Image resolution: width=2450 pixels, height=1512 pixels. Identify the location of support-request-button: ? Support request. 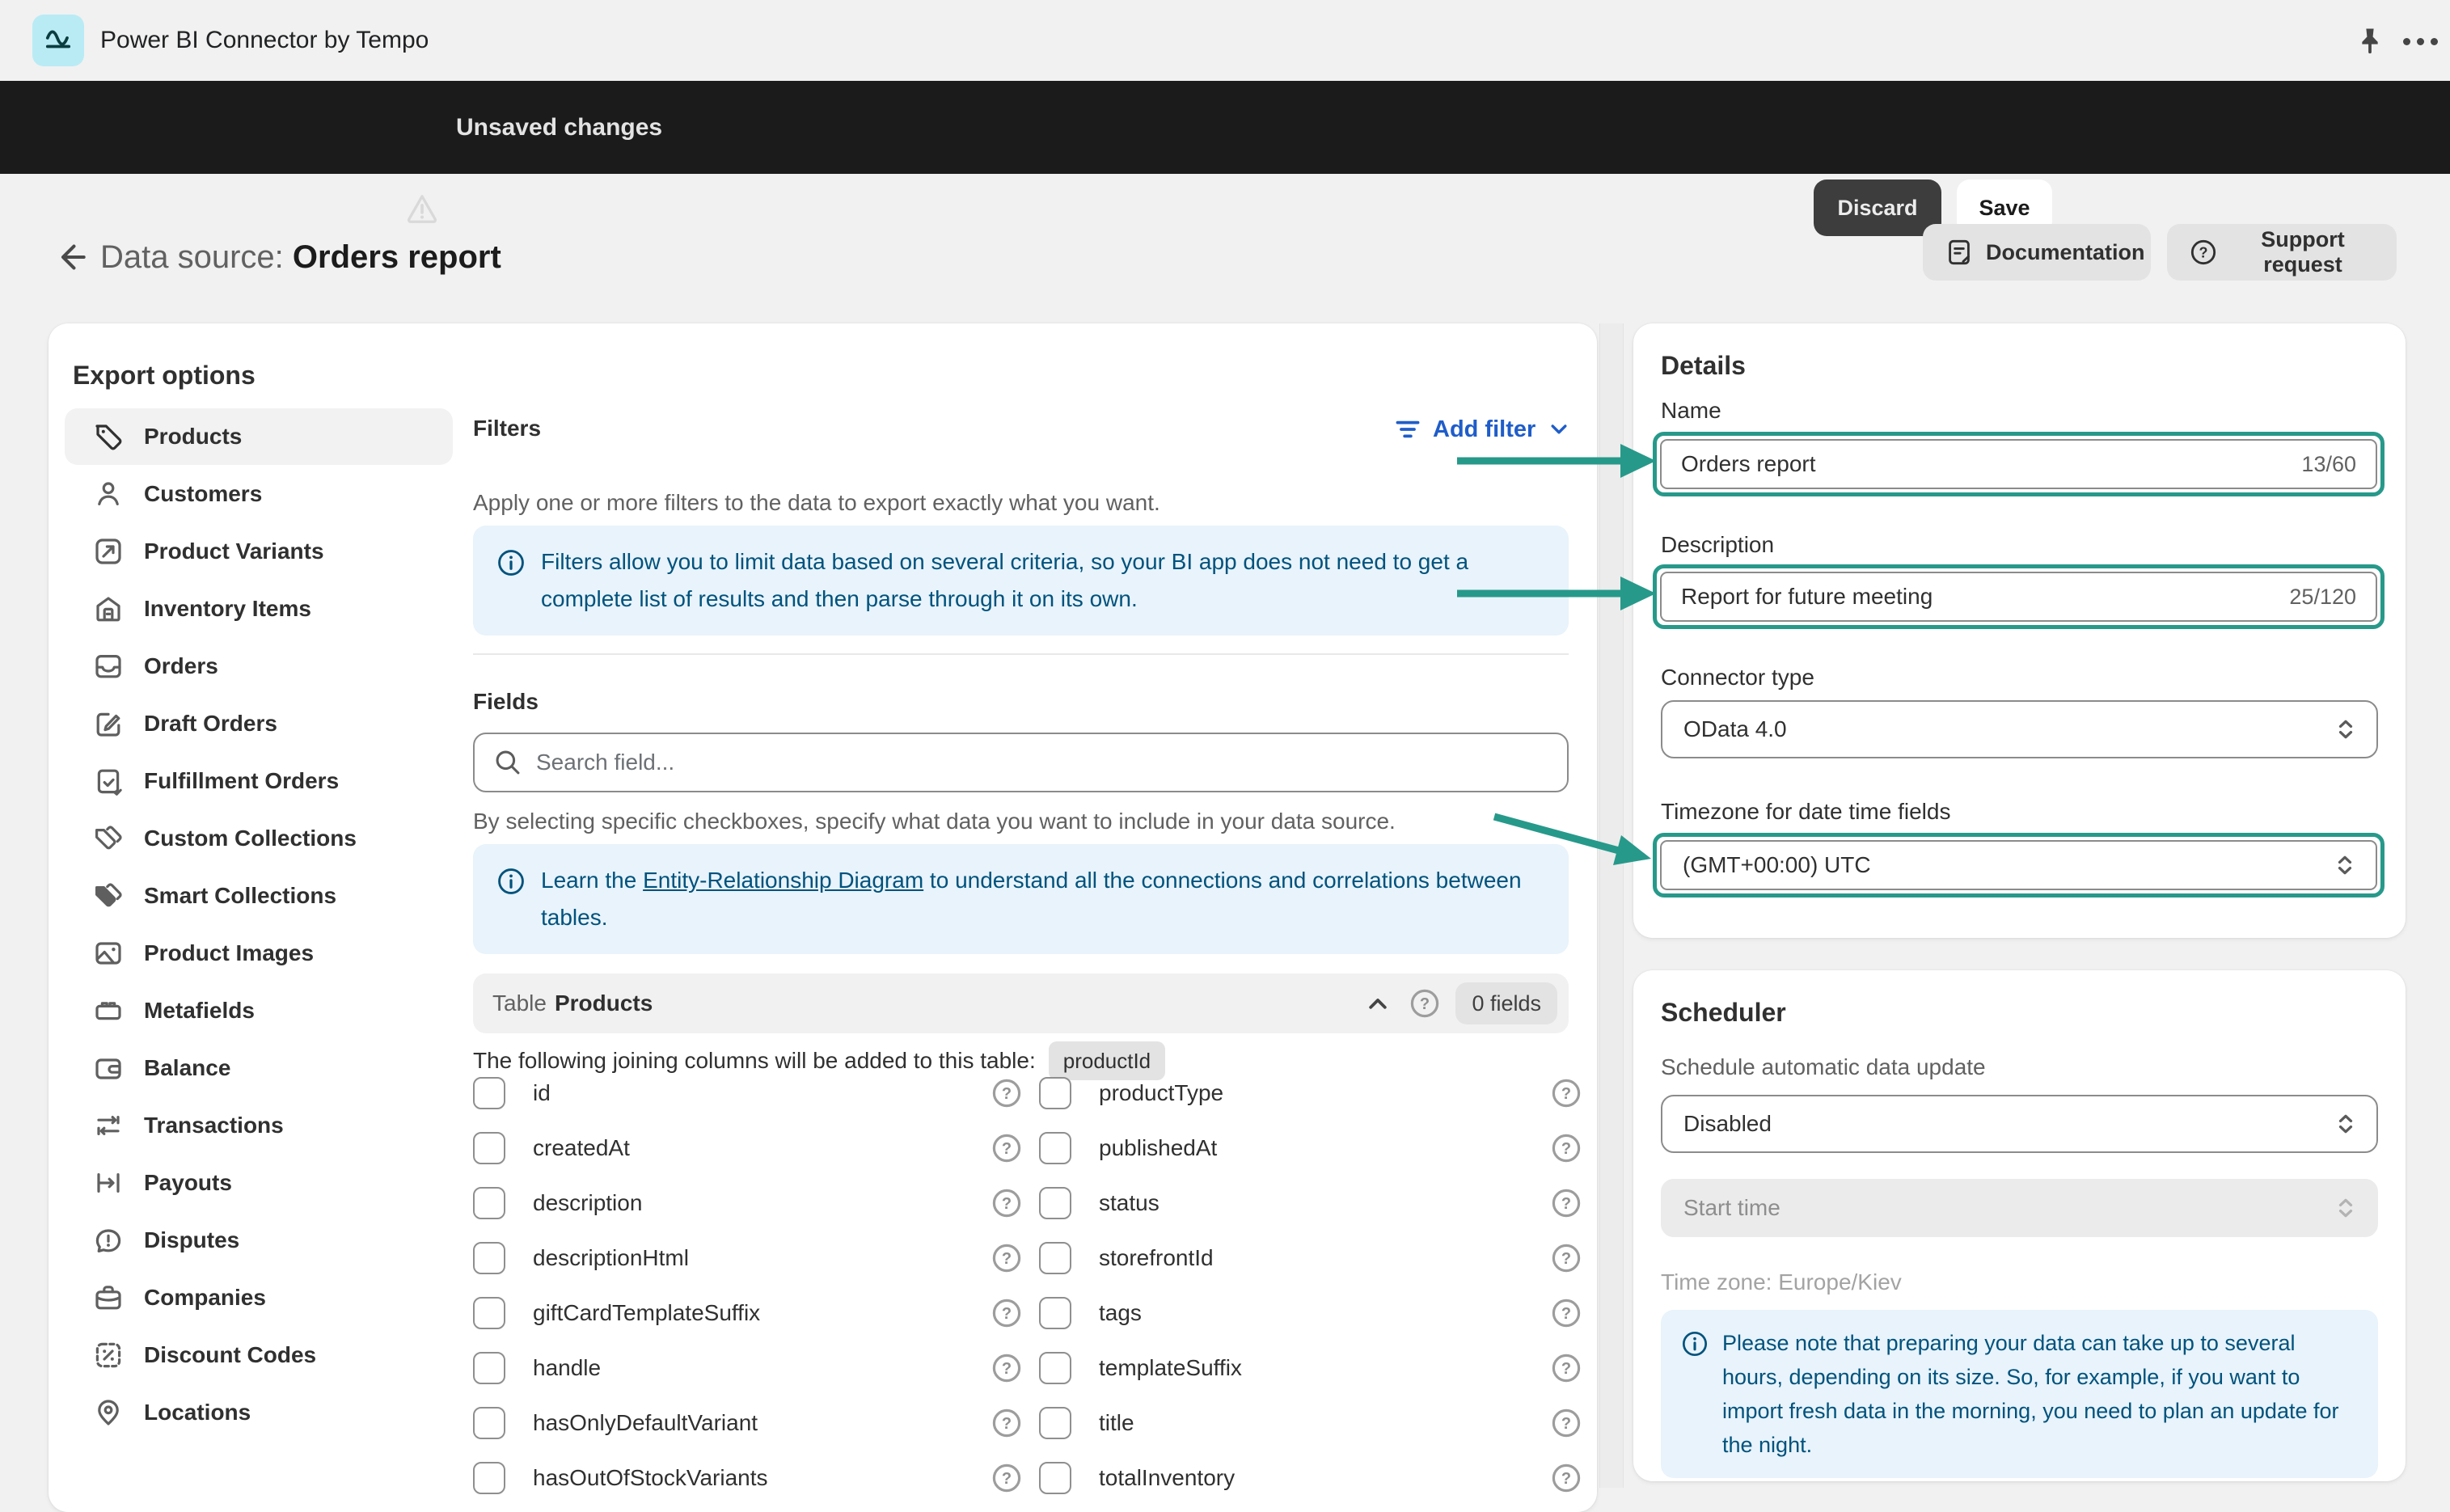
(2282, 252).